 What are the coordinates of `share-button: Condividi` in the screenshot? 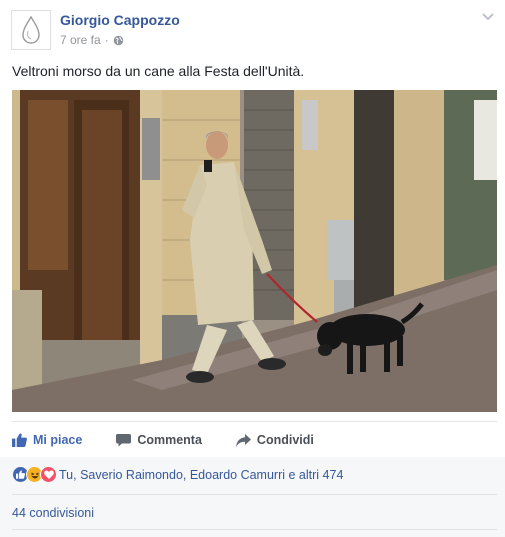 It's located at (274, 440).